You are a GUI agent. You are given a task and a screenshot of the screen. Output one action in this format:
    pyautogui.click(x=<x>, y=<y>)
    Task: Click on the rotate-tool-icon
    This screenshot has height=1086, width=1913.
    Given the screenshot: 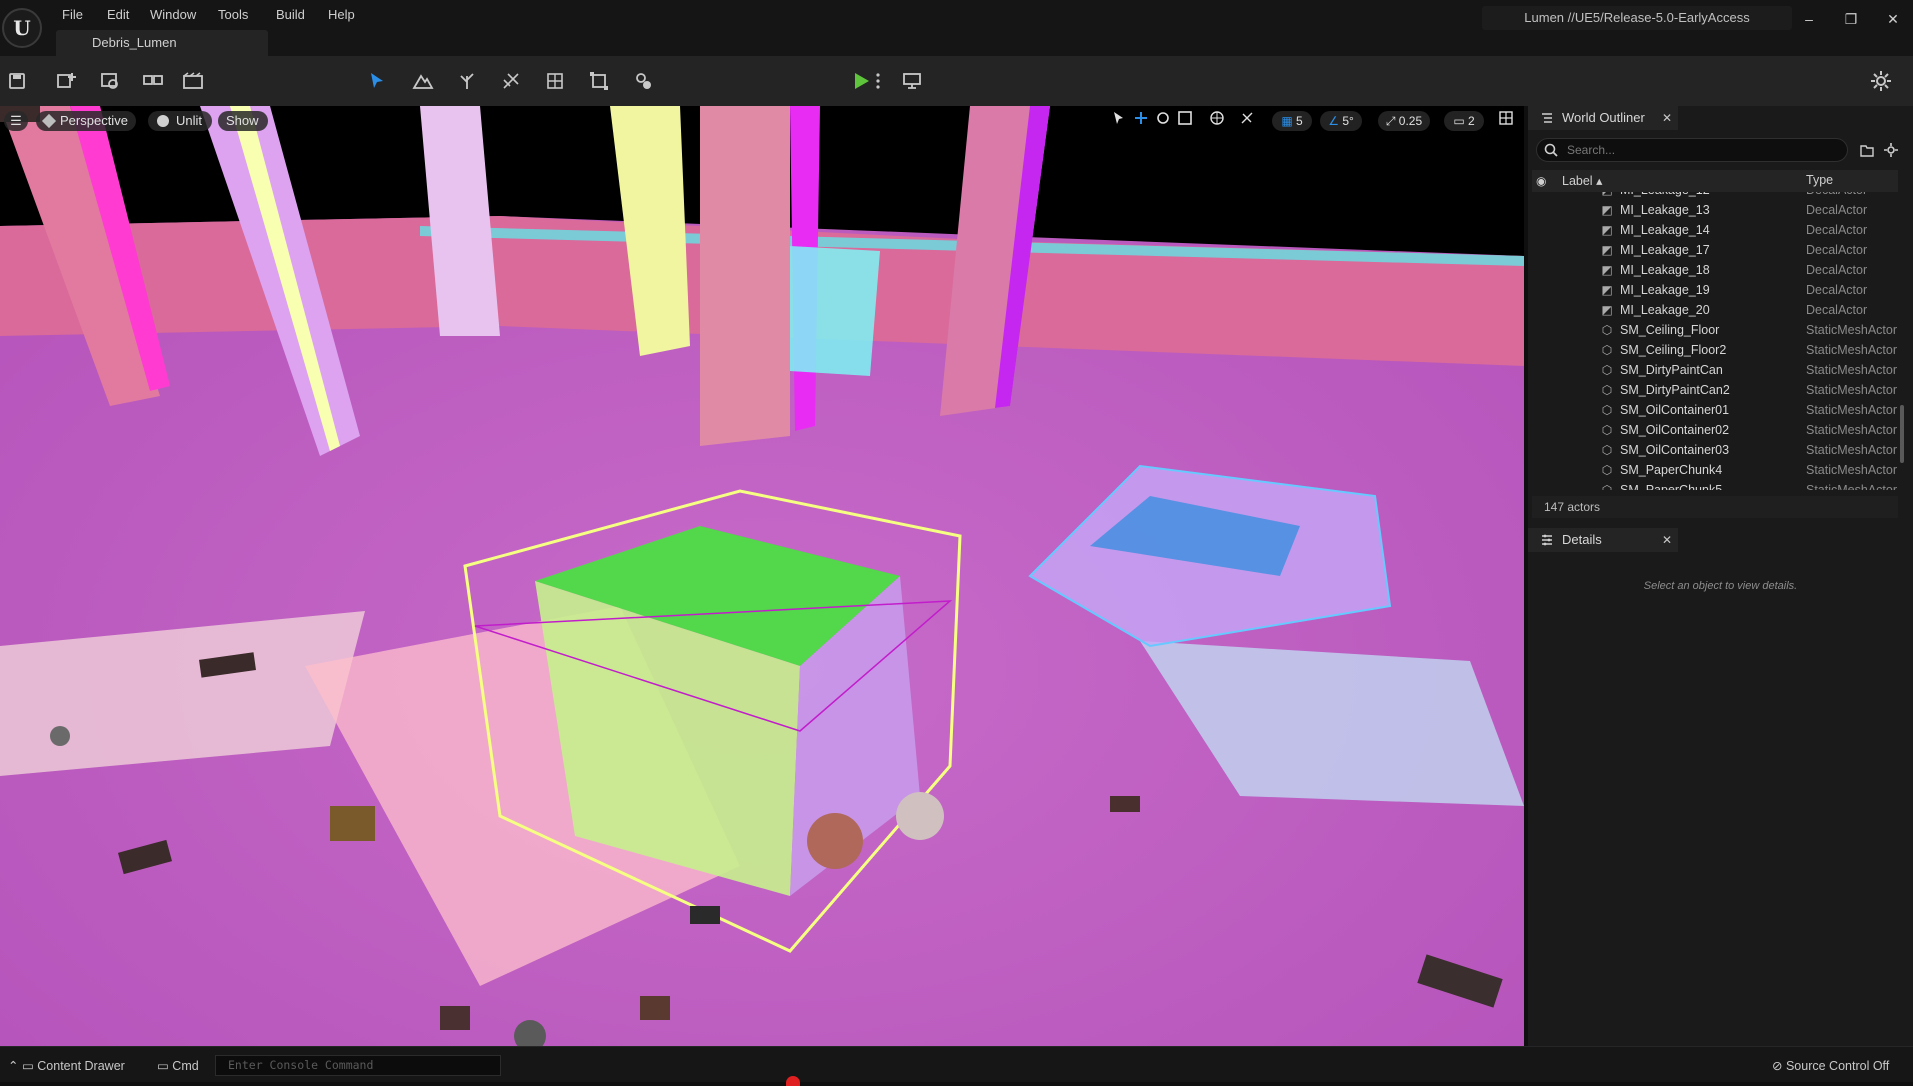 What is the action you would take?
    pyautogui.click(x=1163, y=121)
    